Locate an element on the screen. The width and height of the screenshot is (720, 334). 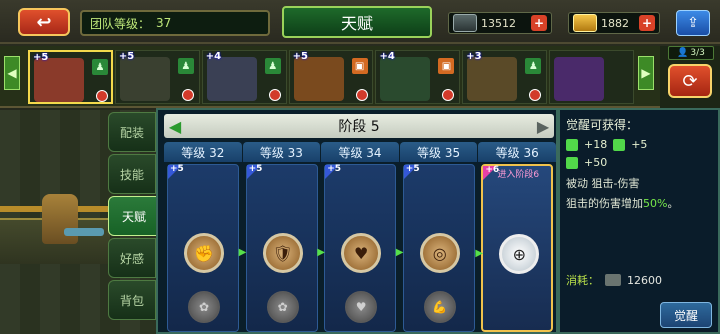
talent-column: 等级 35 +5 ◎ 💪 ▶ is located at coordinates (437, 237).